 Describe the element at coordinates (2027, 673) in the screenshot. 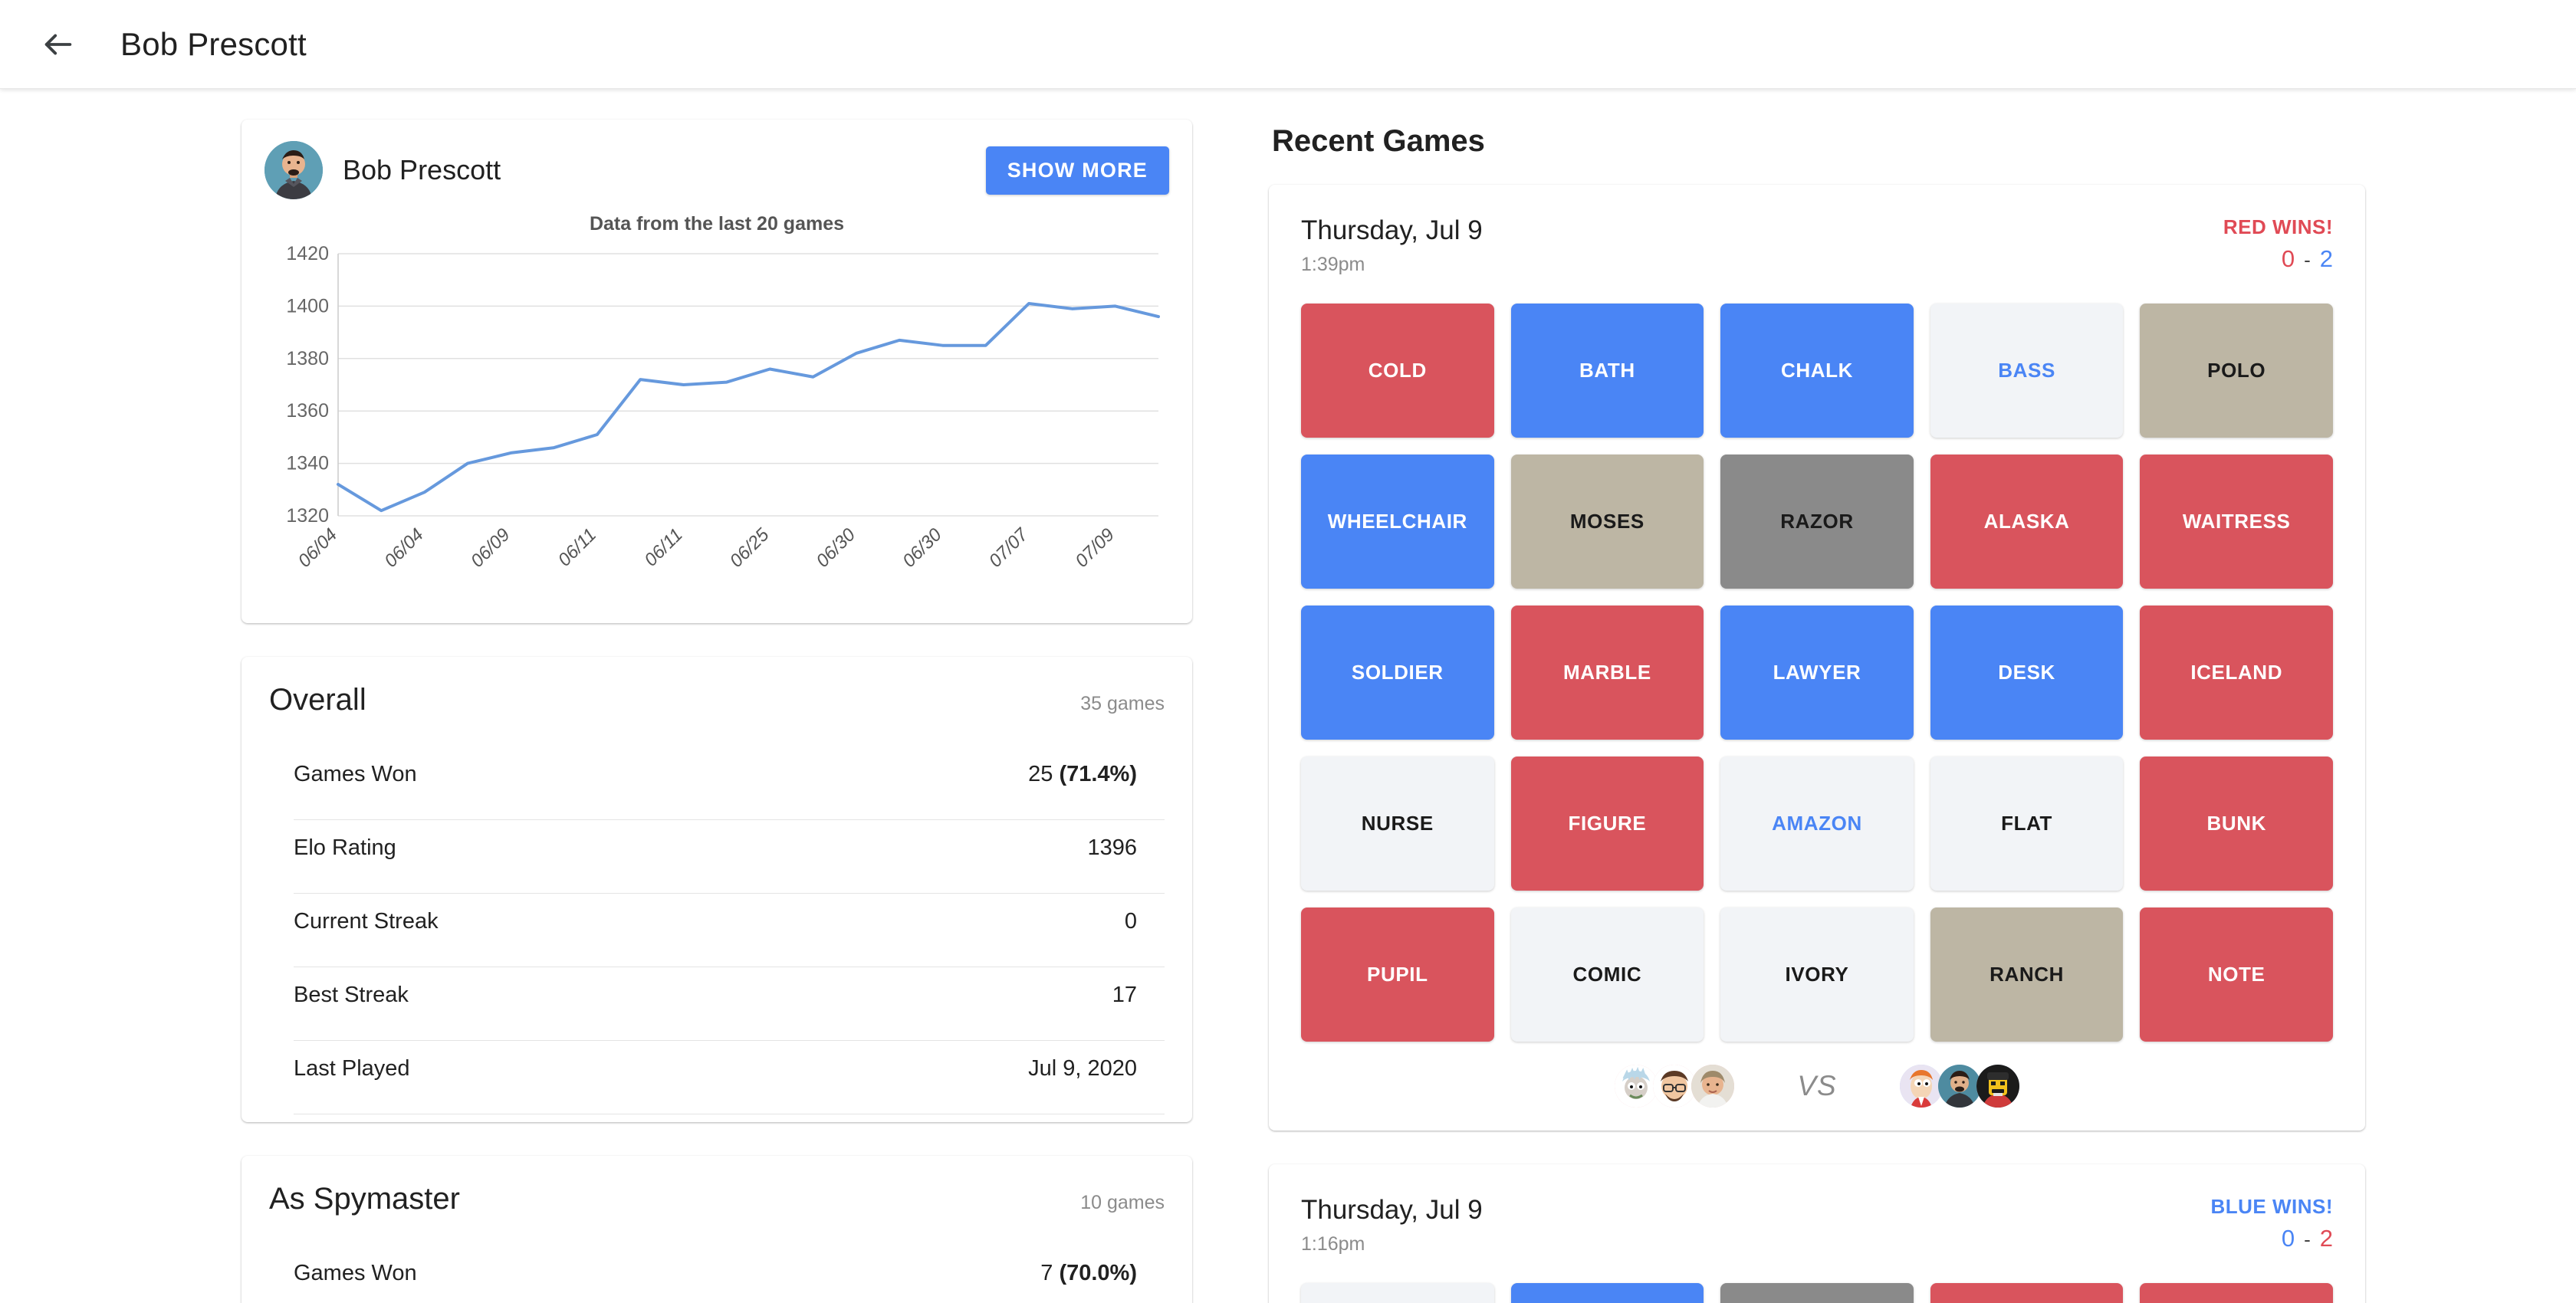

I see `word-tile: DESK` at that location.